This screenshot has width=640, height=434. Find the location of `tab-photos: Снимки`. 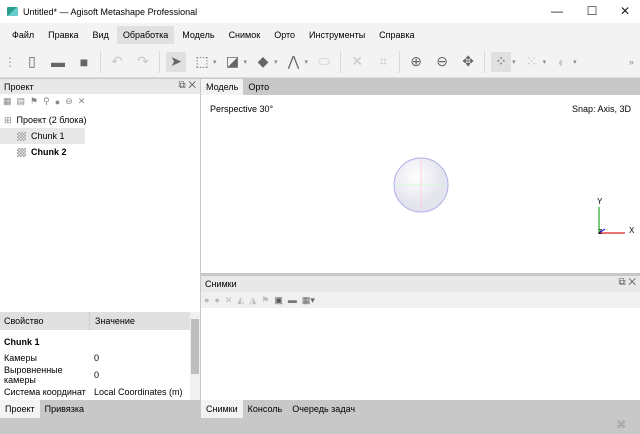

tab-photos: Снимки is located at coordinates (222, 409).